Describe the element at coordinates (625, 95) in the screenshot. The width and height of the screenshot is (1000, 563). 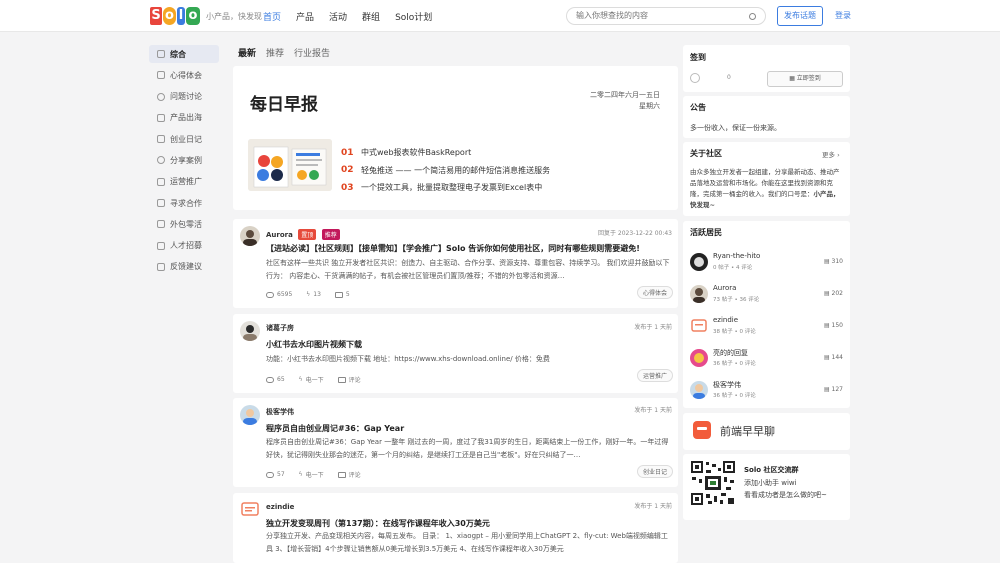
I see `daily-date-text: 二零二四年六月一五日` at that location.